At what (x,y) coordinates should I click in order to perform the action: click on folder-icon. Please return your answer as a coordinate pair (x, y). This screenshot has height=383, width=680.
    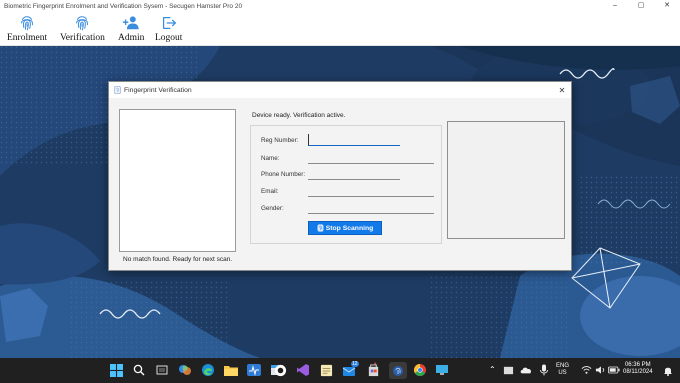
    Looking at the image, I should click on (231, 371).